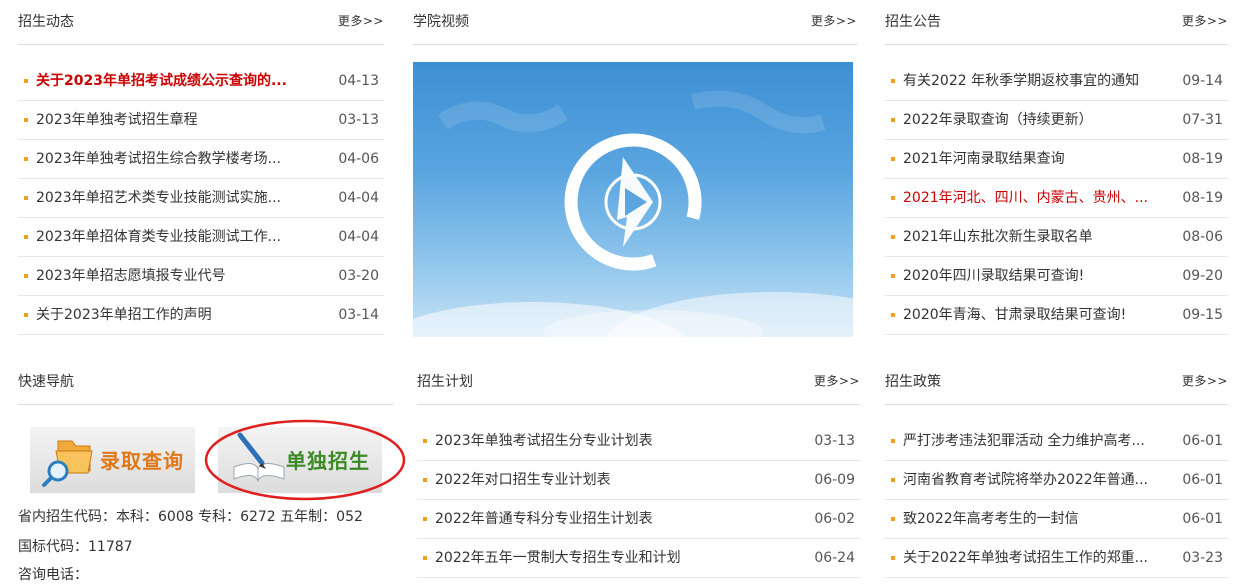 The height and width of the screenshot is (584, 1246). I want to click on list-item: 2023年单招体育类专业技能测试工作... 04-04, so click(201, 237).